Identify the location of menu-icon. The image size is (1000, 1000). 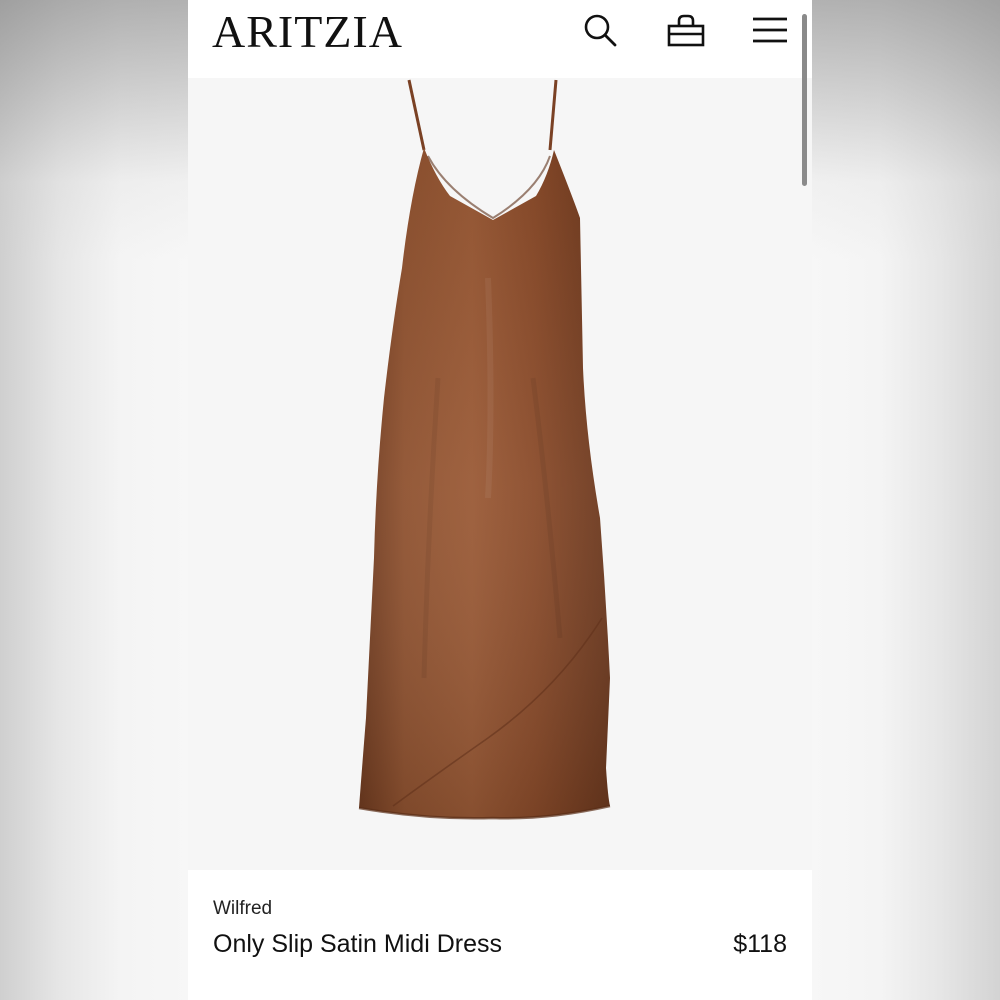
(770, 30).